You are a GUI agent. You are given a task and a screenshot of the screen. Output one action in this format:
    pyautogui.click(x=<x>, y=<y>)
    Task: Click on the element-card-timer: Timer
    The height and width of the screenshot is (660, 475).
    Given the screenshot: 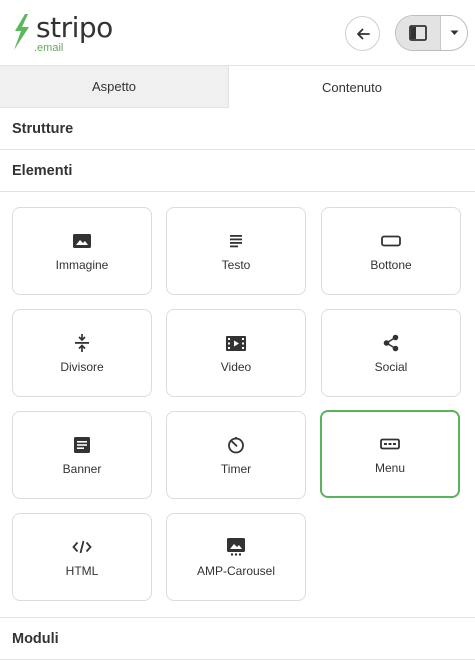 What is the action you would take?
    pyautogui.click(x=236, y=455)
    